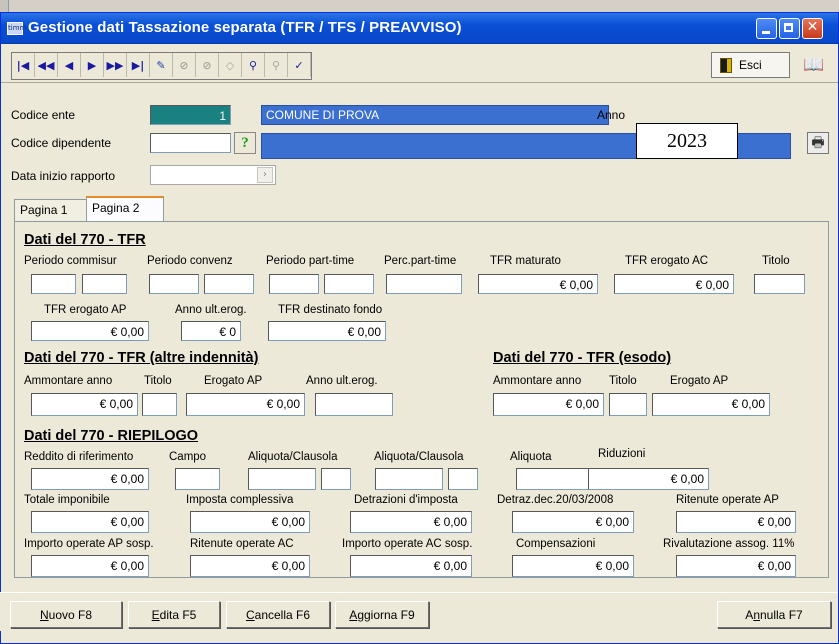  I want to click on ritenute-ac-field: € 0,00, so click(250, 566).